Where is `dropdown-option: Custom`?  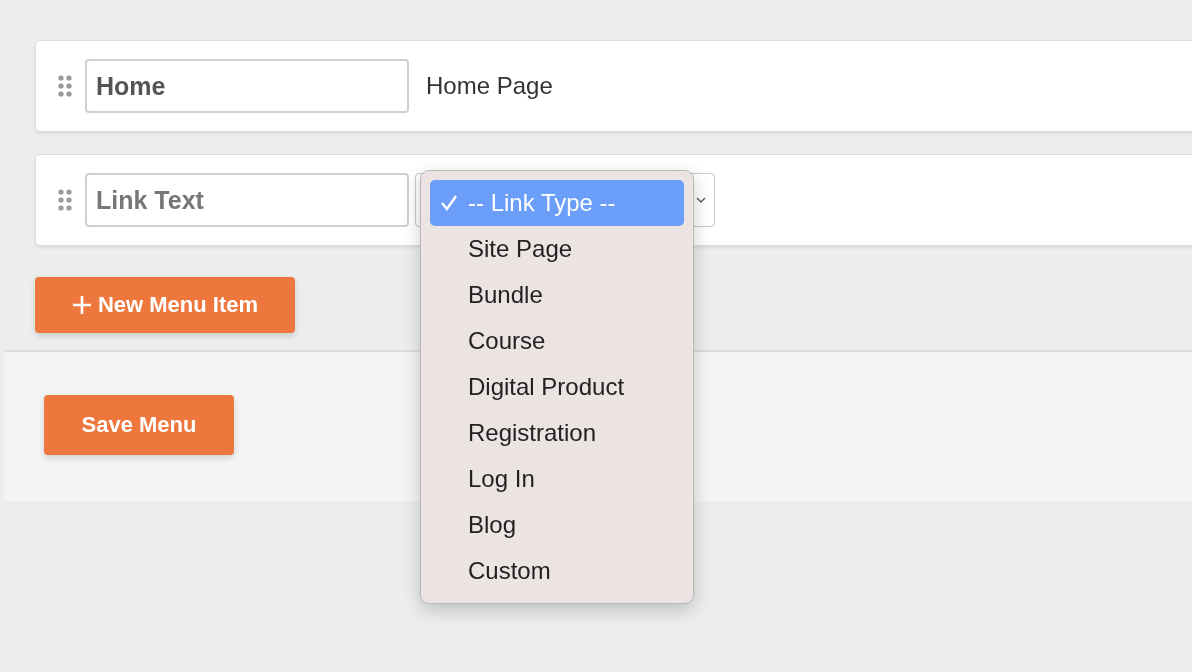 dropdown-option: Custom is located at coordinates (557, 571).